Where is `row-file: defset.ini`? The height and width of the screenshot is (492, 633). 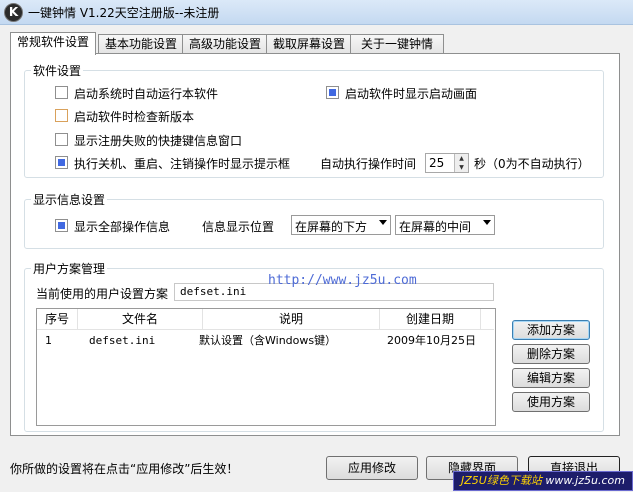
row-file: defset.ini is located at coordinates (122, 340).